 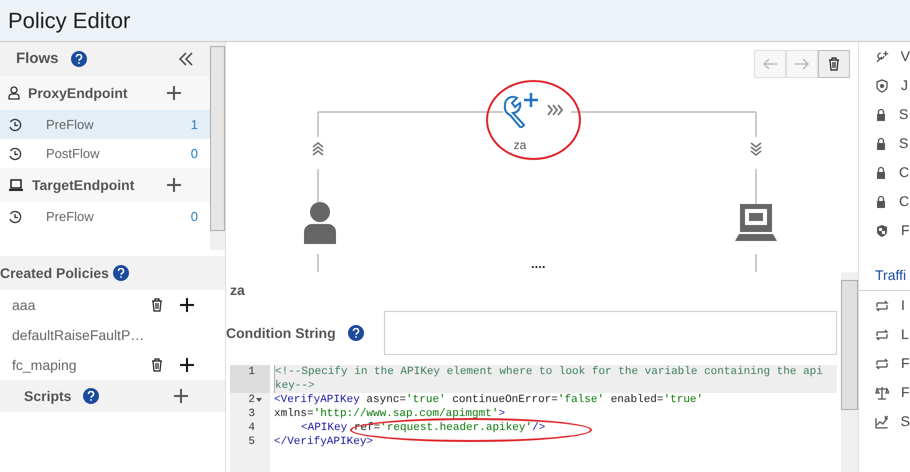 What do you see at coordinates (69, 21) in the screenshot?
I see `page-title: Policy Editor` at bounding box center [69, 21].